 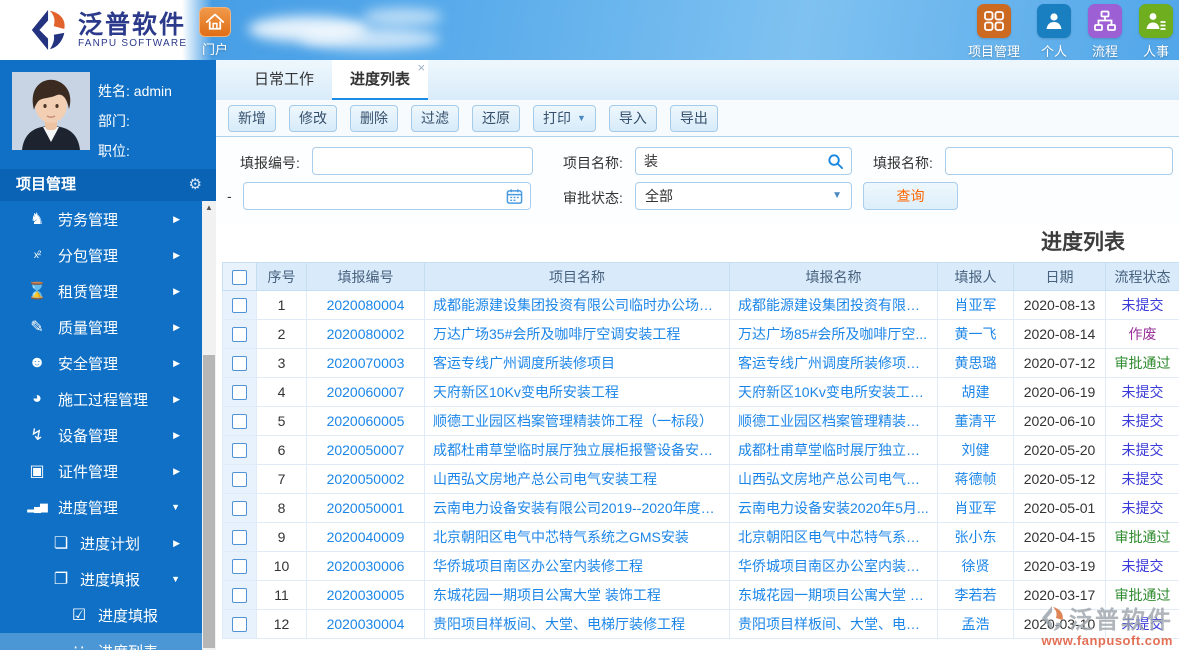 I want to click on nav-workflow: 流程, so click(x=1105, y=32).